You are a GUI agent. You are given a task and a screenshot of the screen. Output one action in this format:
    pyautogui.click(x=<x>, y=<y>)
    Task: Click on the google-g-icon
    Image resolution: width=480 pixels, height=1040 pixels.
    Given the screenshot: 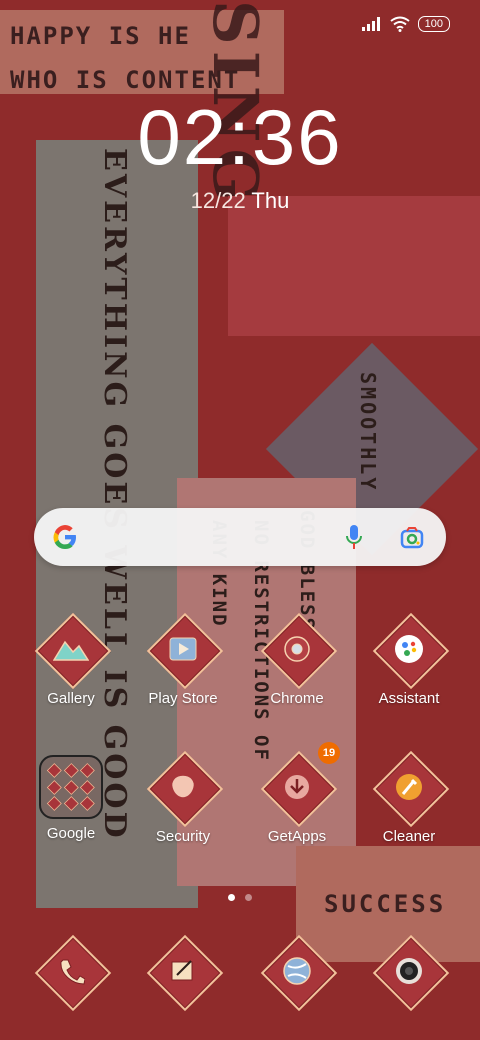 What is the action you would take?
    pyautogui.click(x=64, y=537)
    